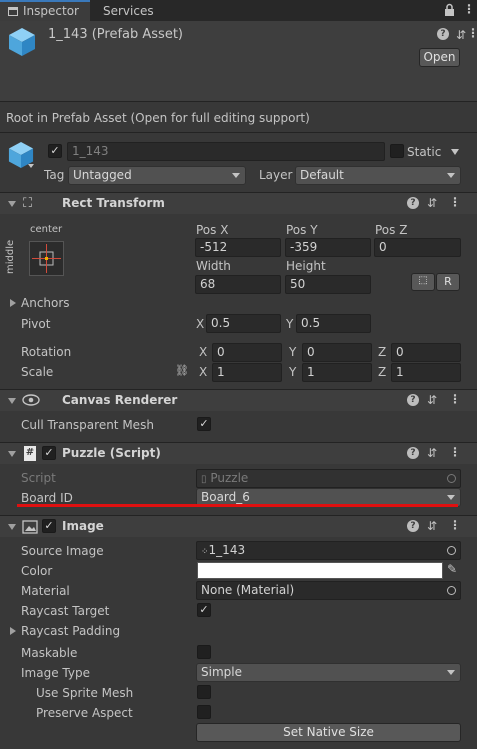 This screenshot has width=477, height=749. What do you see at coordinates (13, 11) in the screenshot?
I see `inspector-tab-icon` at bounding box center [13, 11].